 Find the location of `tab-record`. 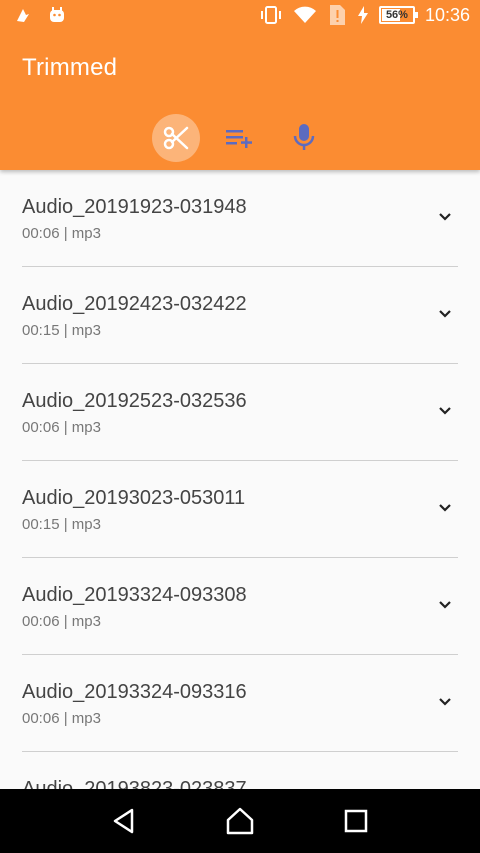

tab-record is located at coordinates (304, 138).